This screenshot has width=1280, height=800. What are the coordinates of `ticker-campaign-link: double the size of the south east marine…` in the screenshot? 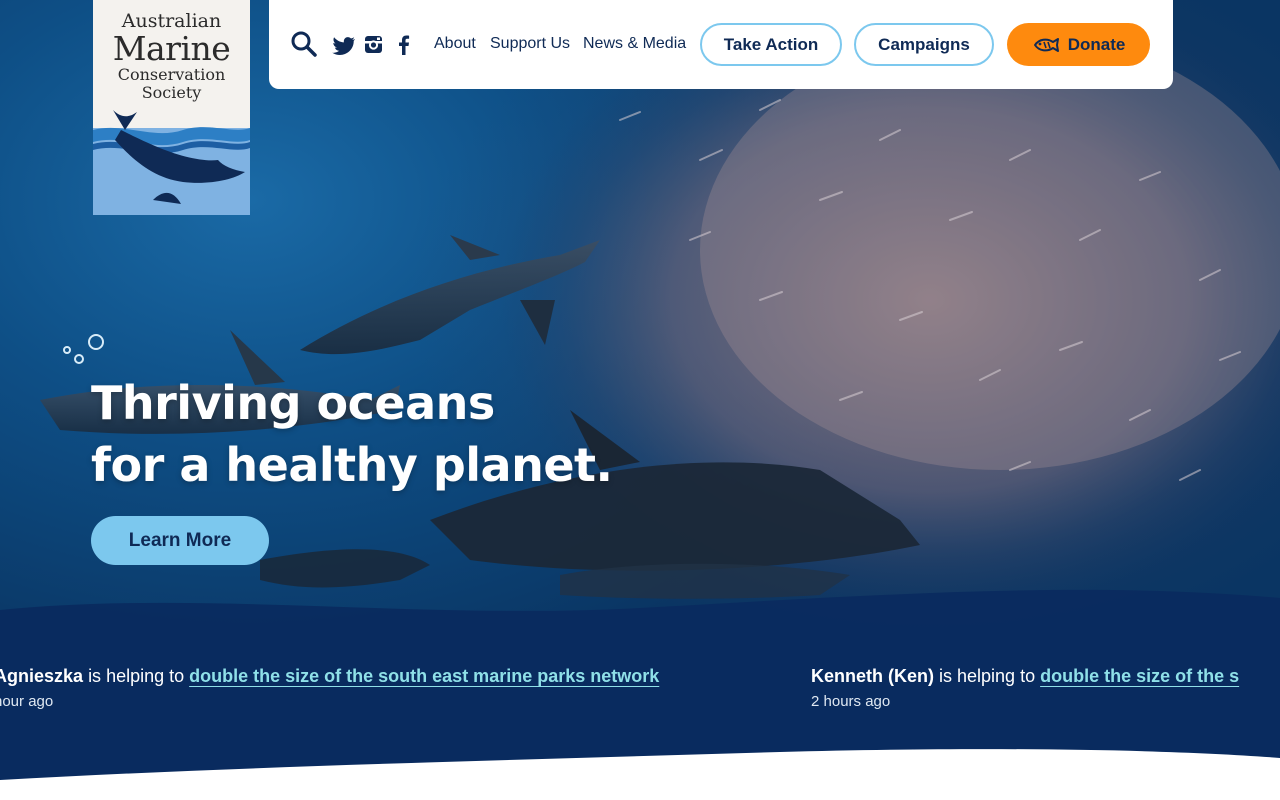 It's located at (424, 676).